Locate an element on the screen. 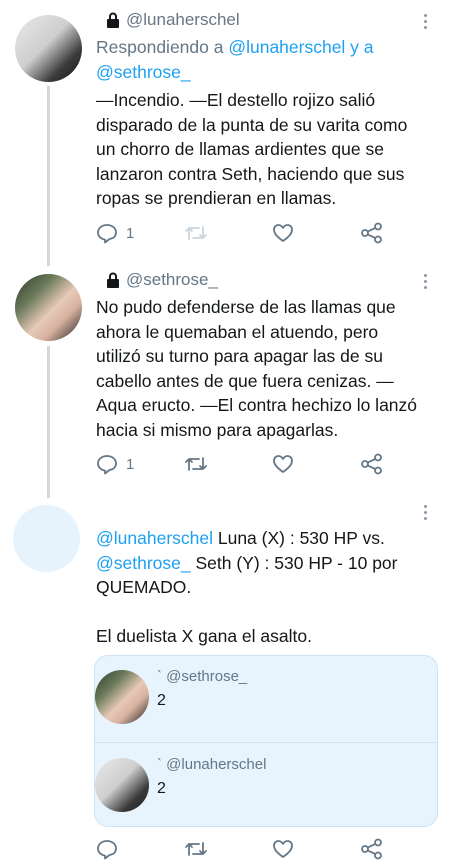 The height and width of the screenshot is (868, 450). tweet-line: cabello antes de que fuera cenizas. — is located at coordinates (245, 380).